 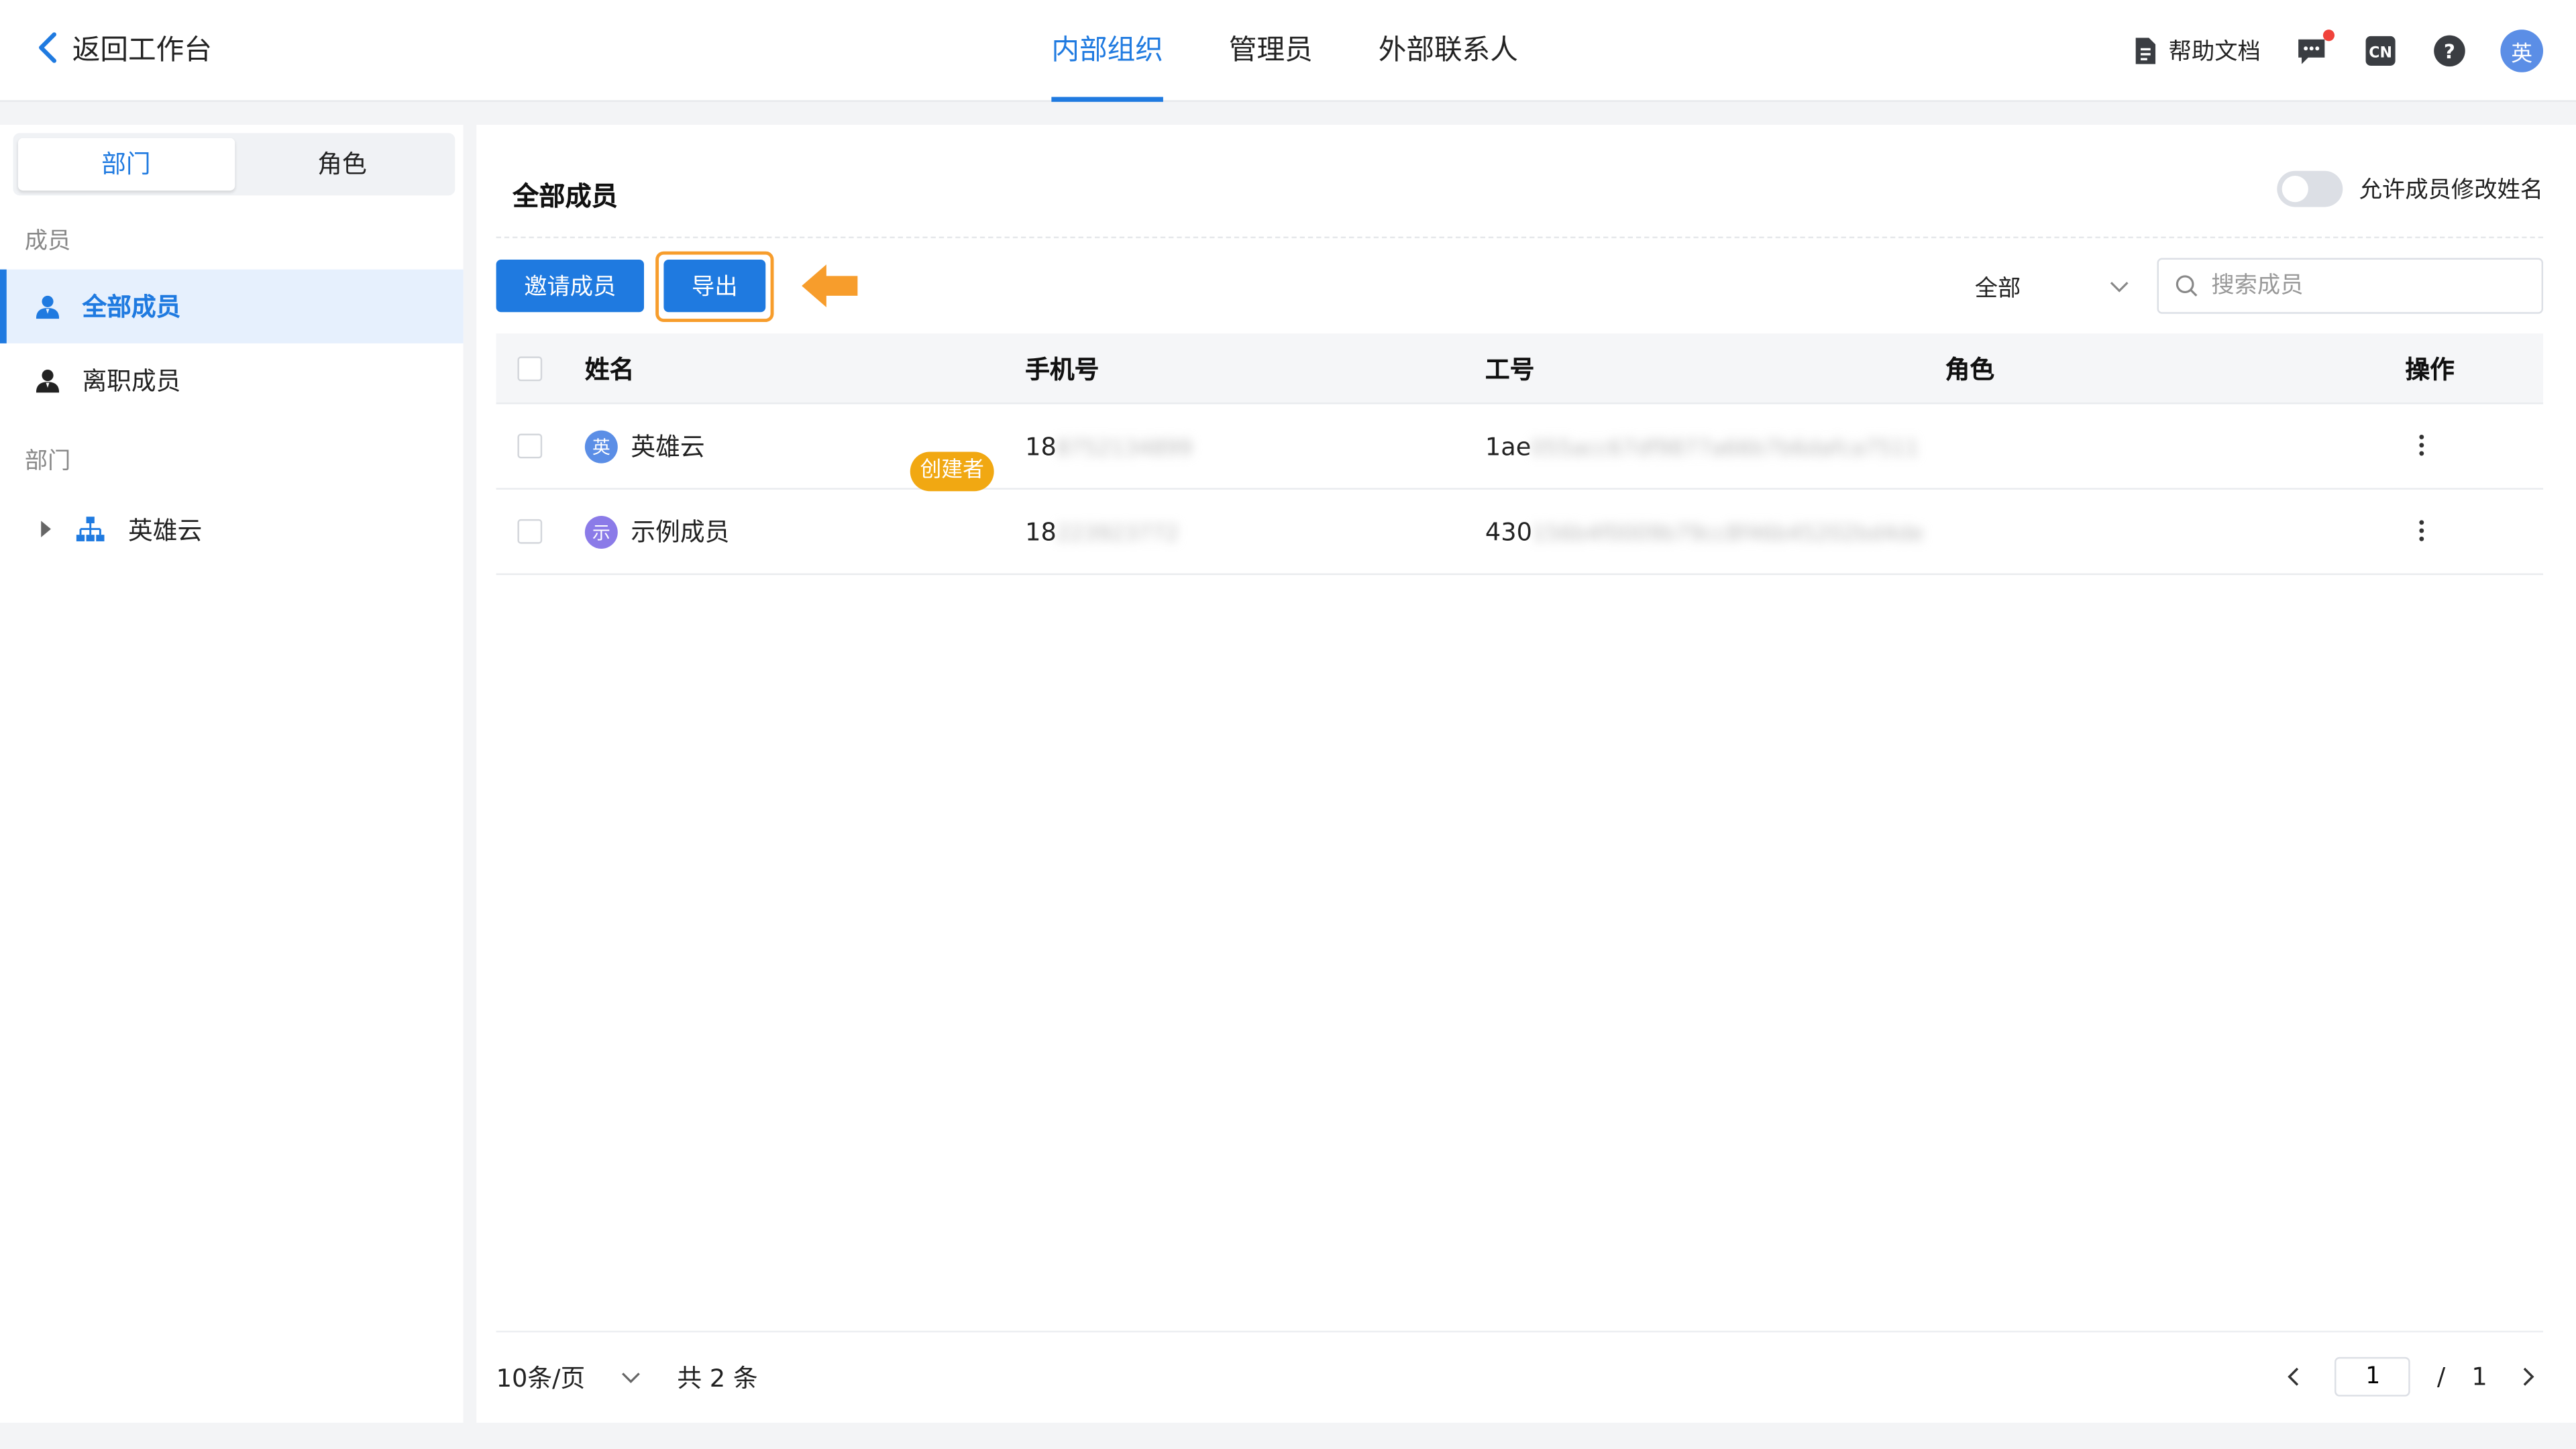 What do you see at coordinates (1271, 51) in the screenshot?
I see `tab-admins: 管理员` at bounding box center [1271, 51].